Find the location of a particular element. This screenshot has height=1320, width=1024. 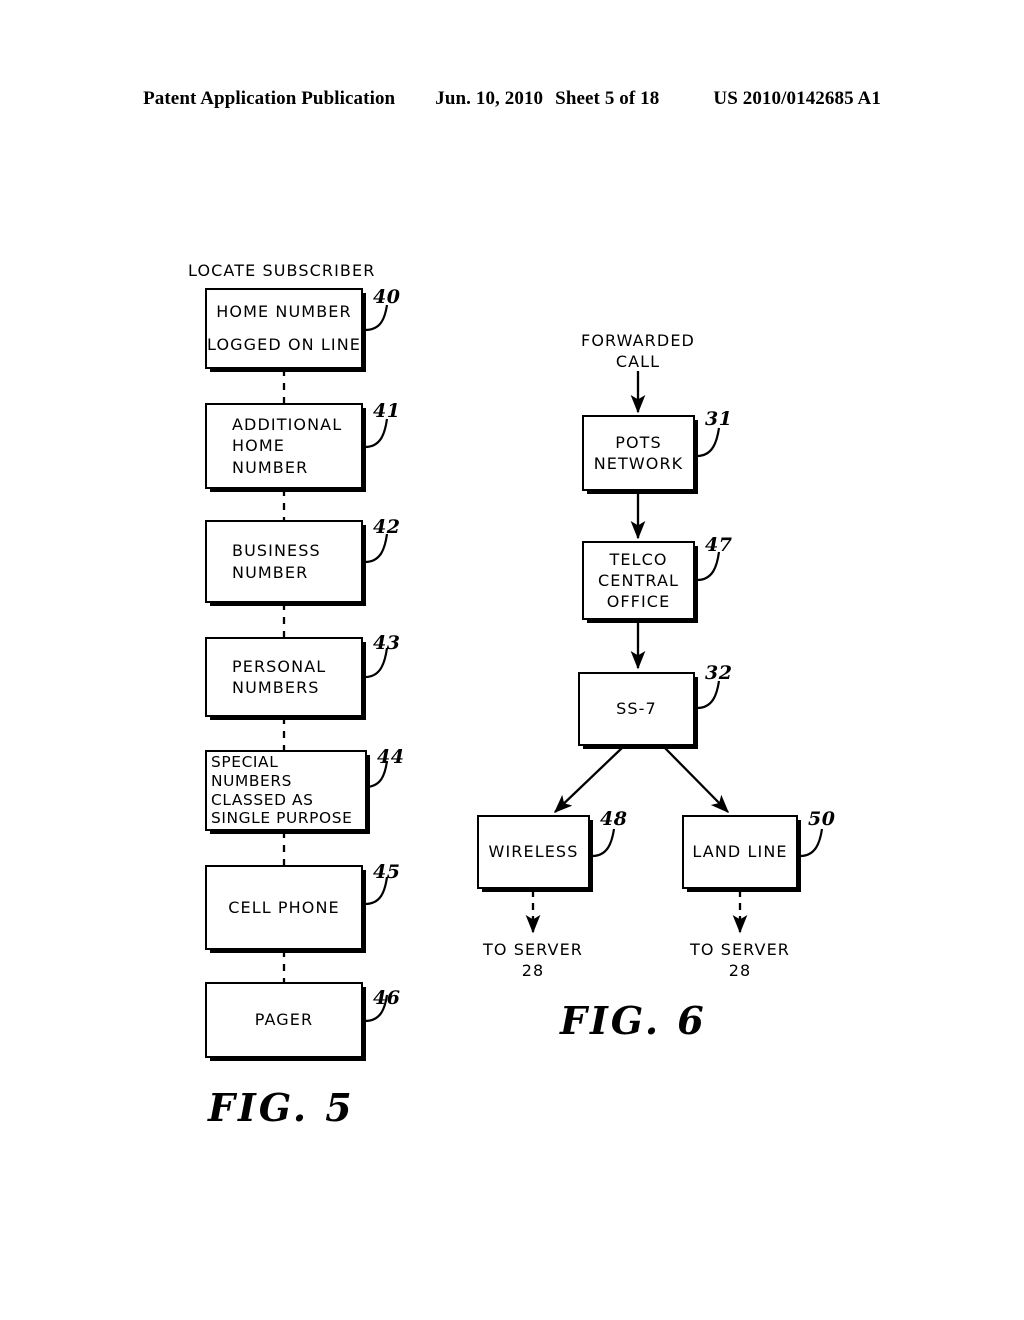

fig6-box-land-line: LAND LINE is located at coordinates (740, 852).